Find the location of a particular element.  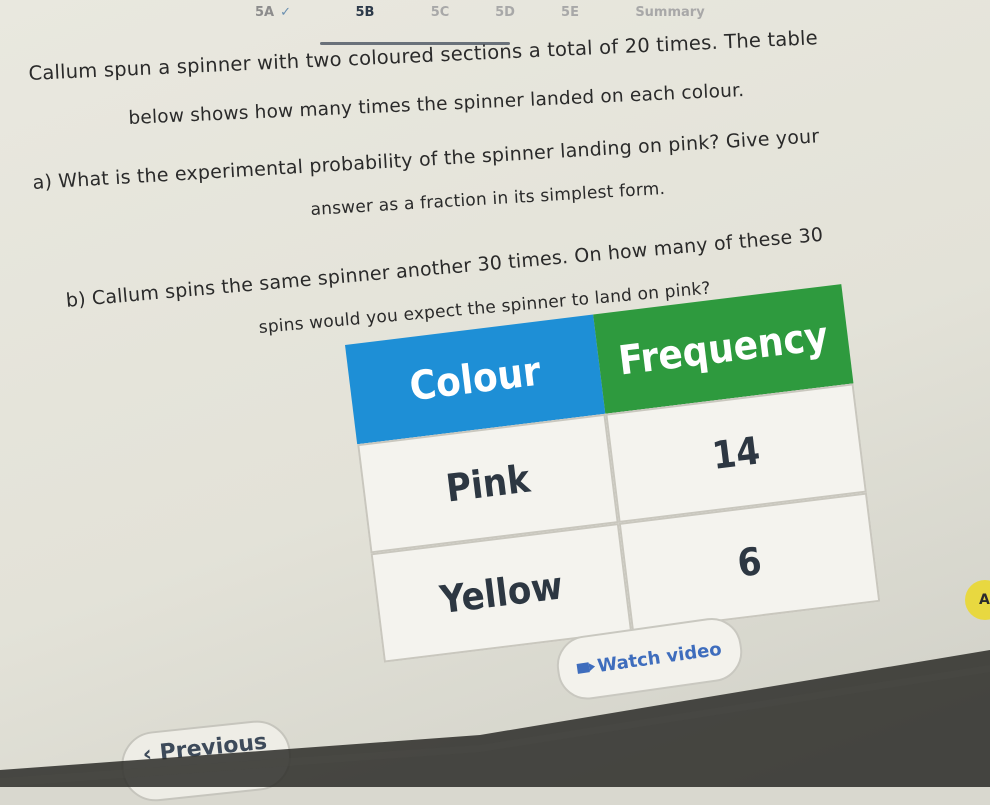

chevron-left-icon: ‹ is located at coordinates (147, 754).